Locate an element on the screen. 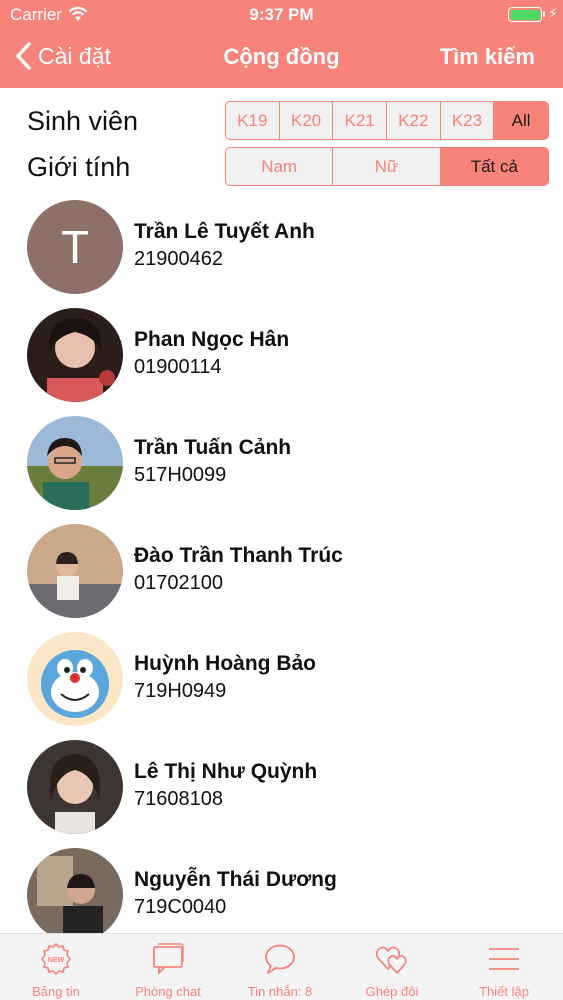 The width and height of the screenshot is (563, 1000). tab-settings: Thiết lập is located at coordinates (504, 967).